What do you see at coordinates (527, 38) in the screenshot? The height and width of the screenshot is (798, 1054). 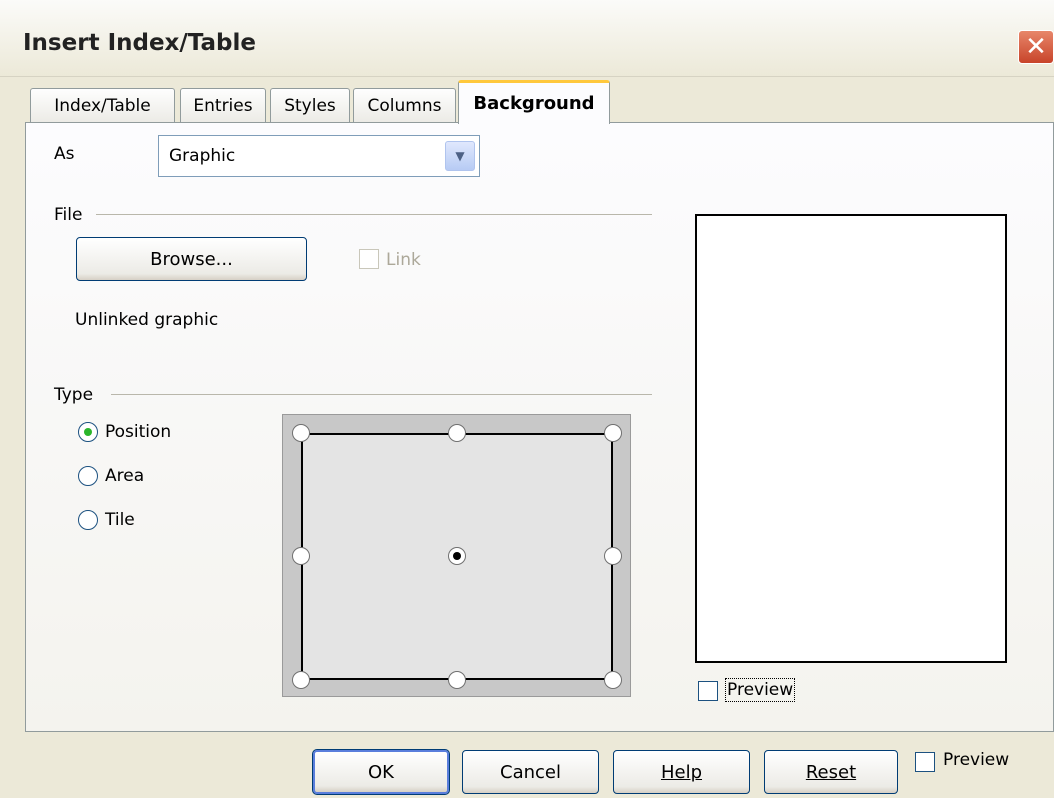 I see `title-bar: Insert Index/Table ✕` at bounding box center [527, 38].